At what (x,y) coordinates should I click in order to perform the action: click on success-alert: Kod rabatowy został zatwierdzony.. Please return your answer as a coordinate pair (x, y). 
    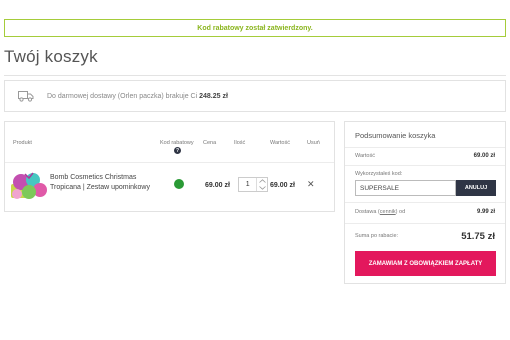
    Looking at the image, I should click on (255, 28).